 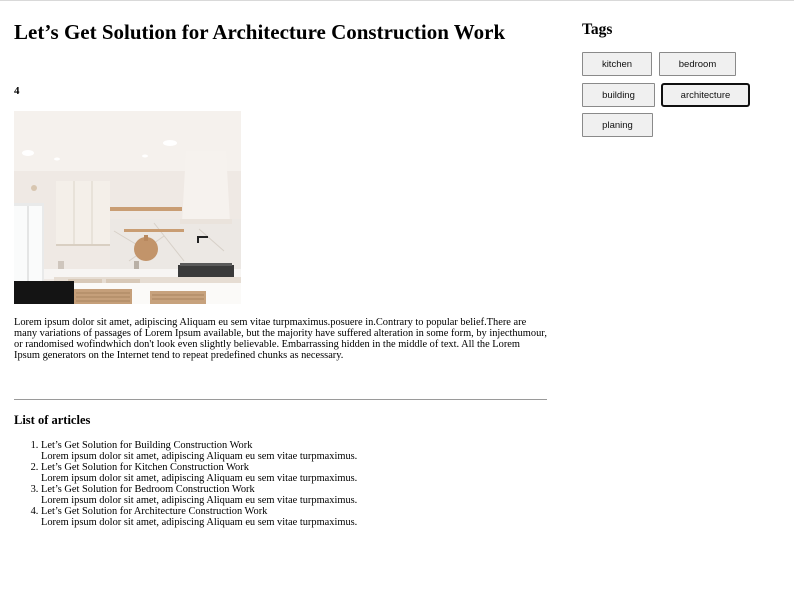 I want to click on article-number: 4, so click(x=17, y=91).